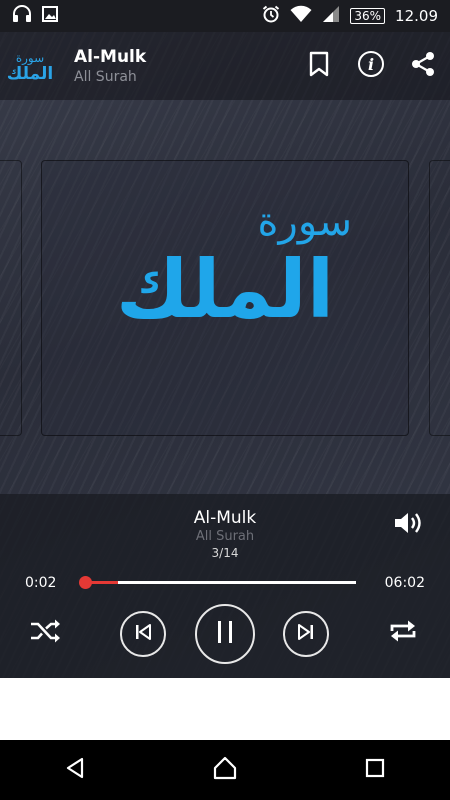  Describe the element at coordinates (41, 583) in the screenshot. I see `time-current: 0:02` at that location.